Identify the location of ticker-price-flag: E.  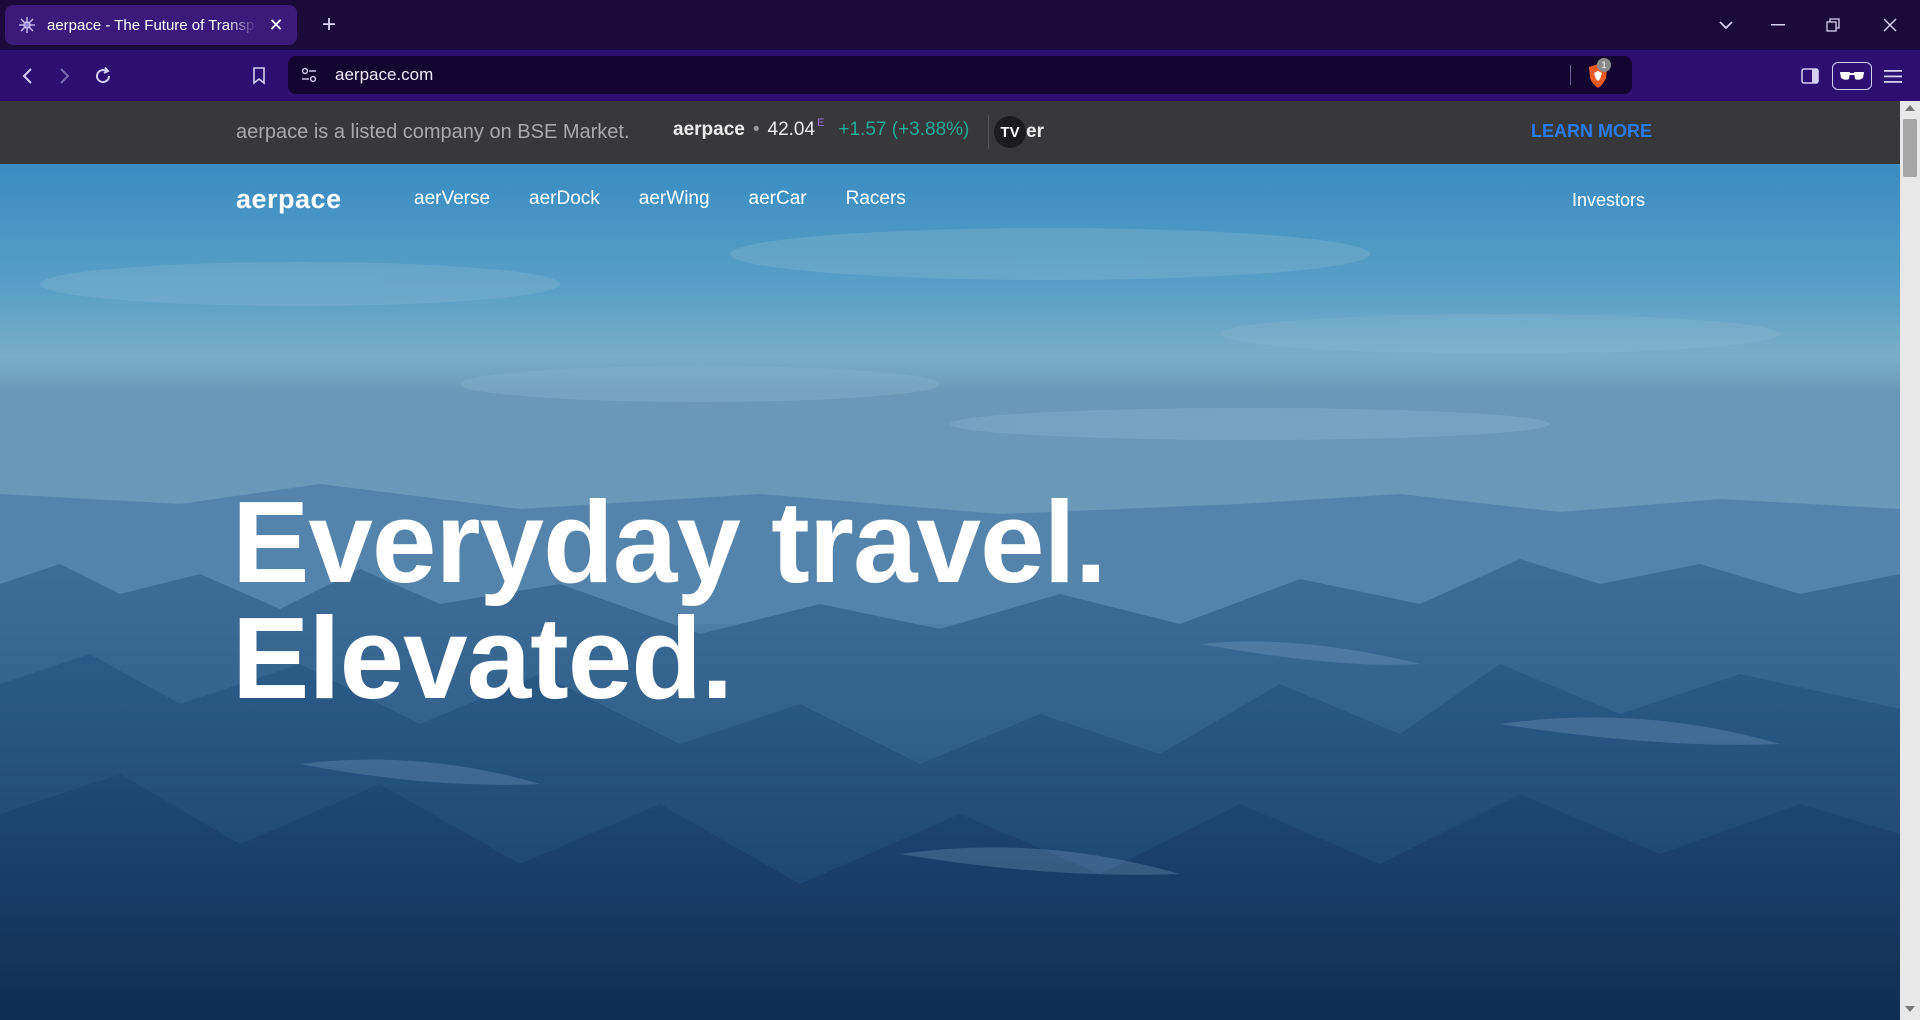
(821, 123).